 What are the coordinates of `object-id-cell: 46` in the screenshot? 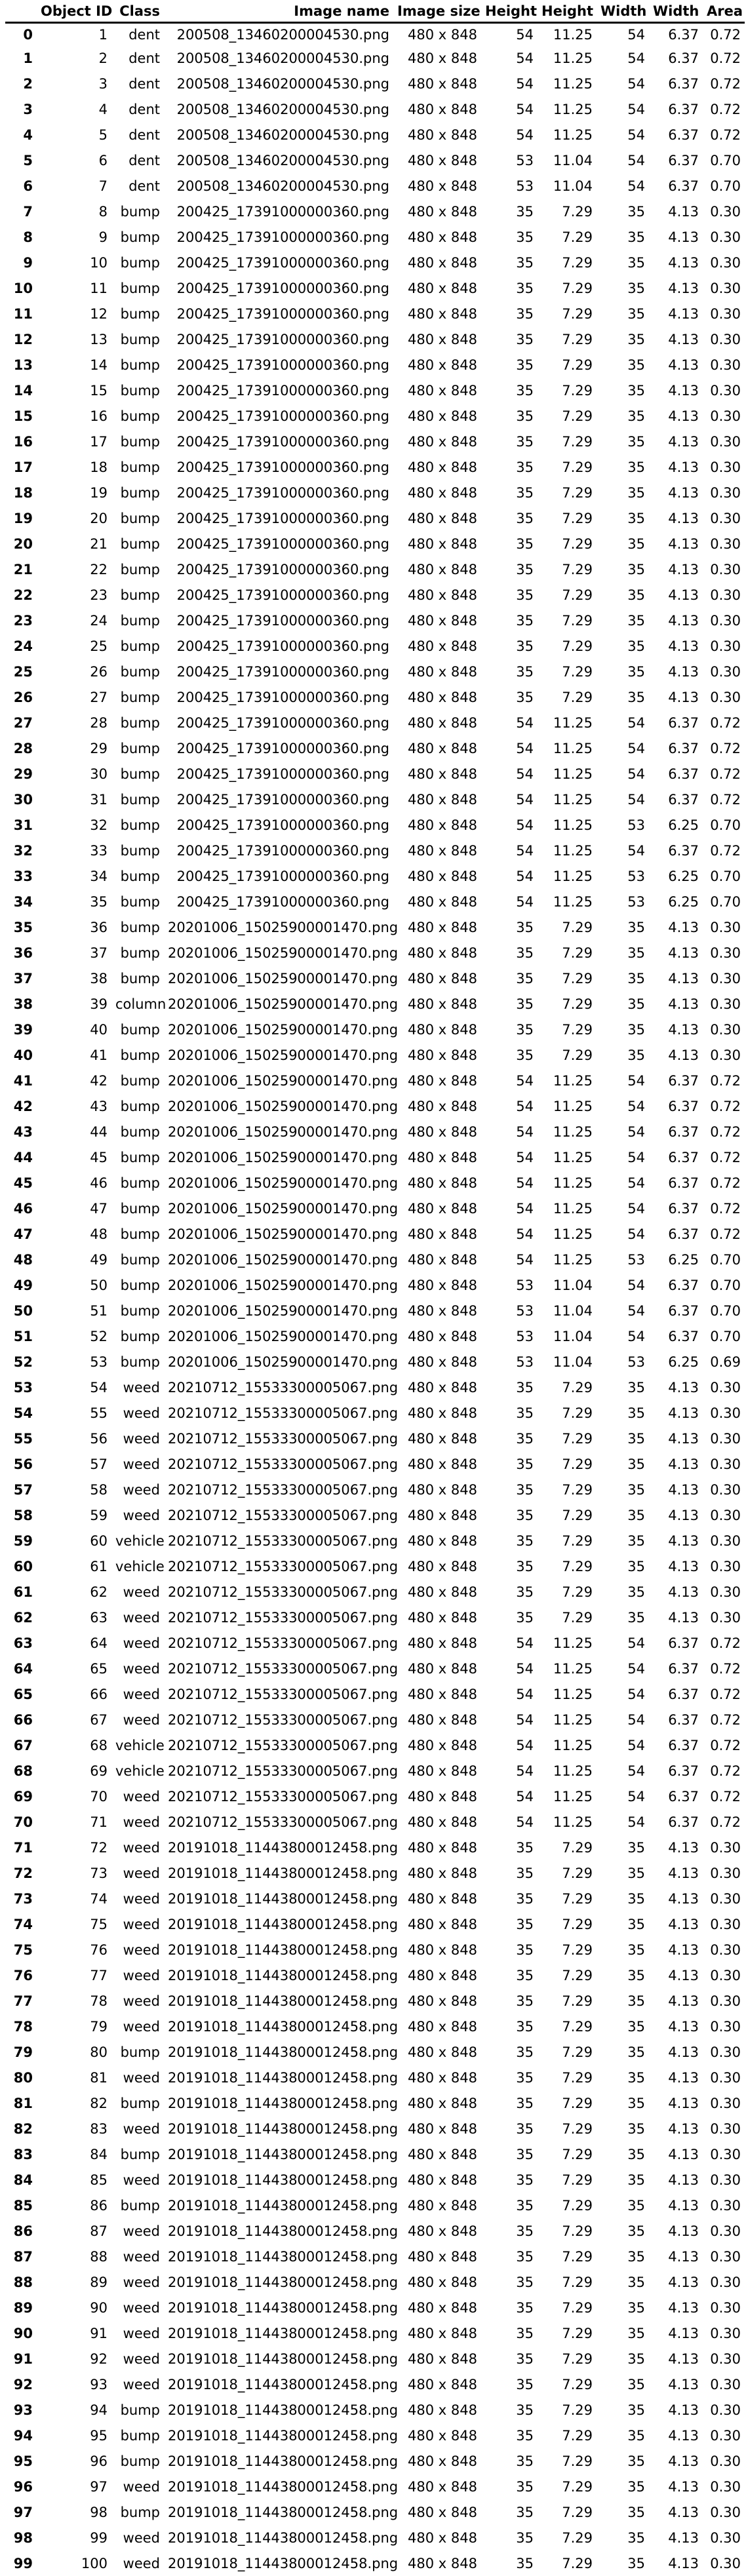 It's located at (74, 1183).